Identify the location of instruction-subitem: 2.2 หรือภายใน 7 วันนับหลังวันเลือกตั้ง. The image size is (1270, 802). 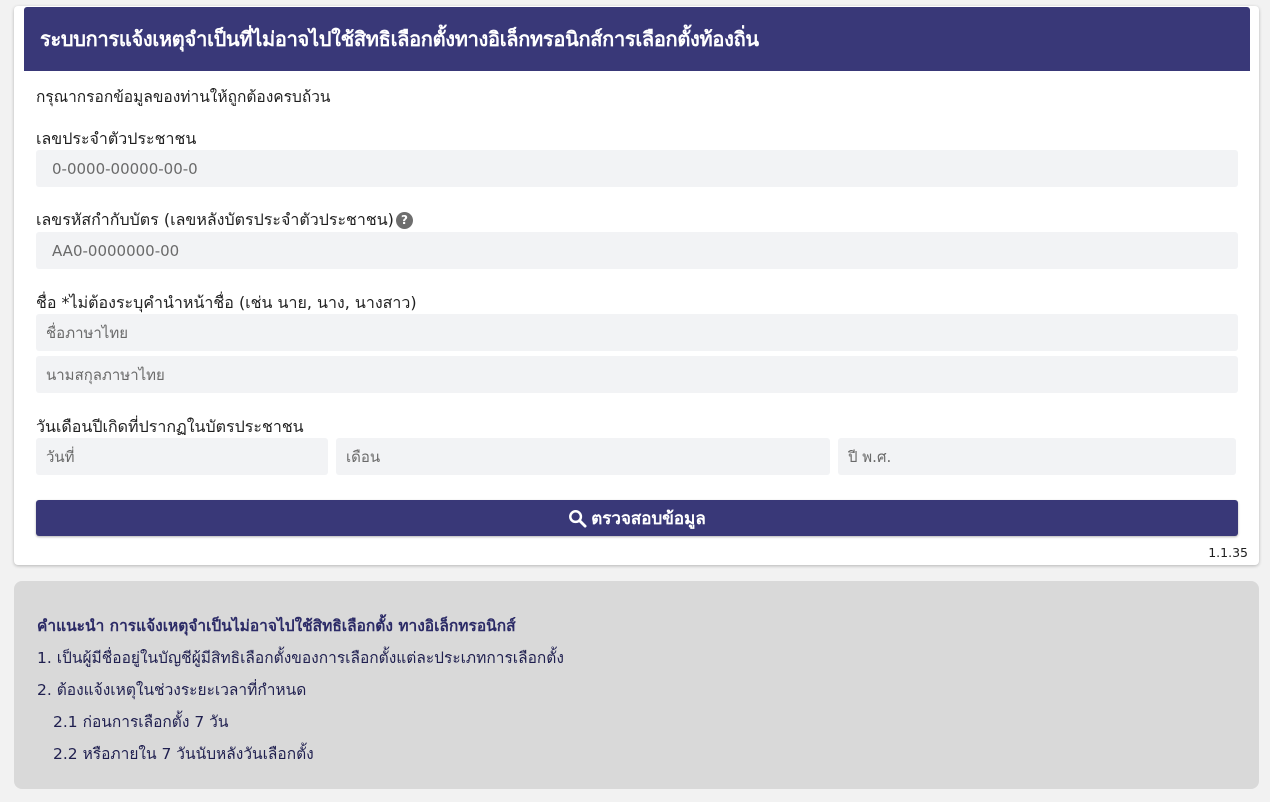
(183, 754).